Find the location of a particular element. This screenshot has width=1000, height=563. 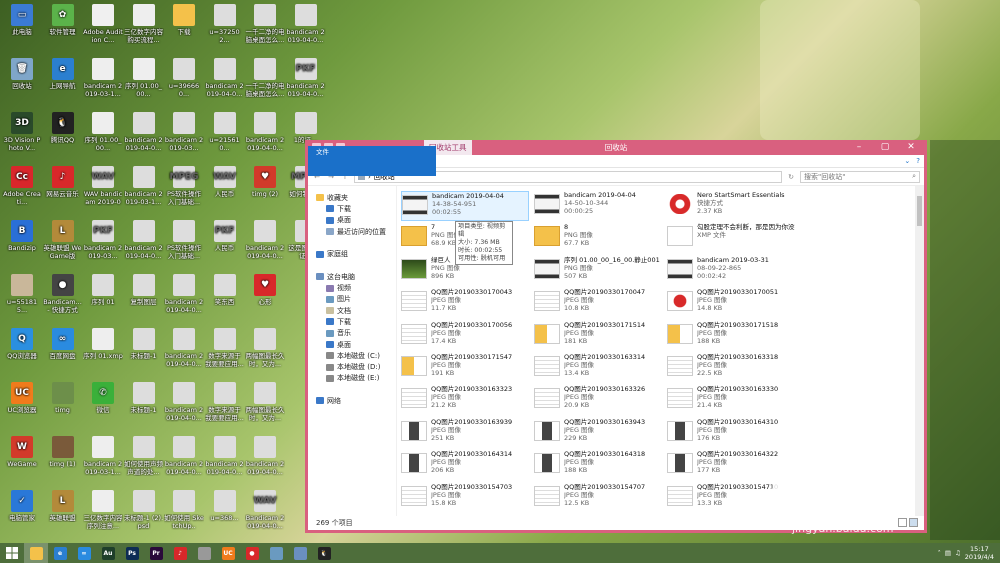

file-item: QQ图片20190330163326 JPEG 图像 20.9 KB is located at coordinates (598, 400).